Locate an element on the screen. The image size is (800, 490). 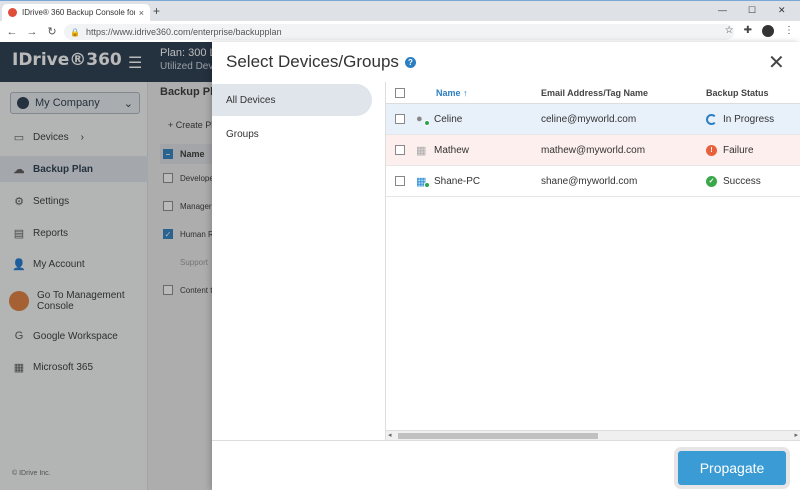
scrollbar-thumb is located at coordinates (498, 436).